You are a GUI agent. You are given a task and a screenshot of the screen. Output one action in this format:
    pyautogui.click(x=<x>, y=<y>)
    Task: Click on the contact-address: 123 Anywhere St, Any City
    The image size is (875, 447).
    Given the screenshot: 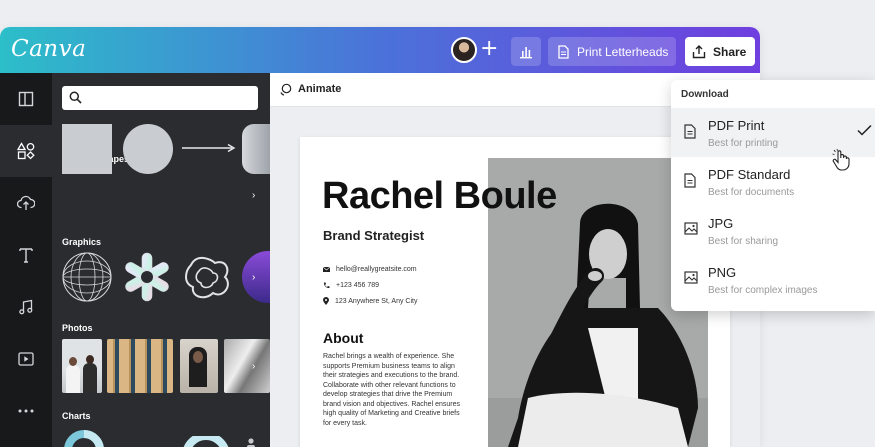 What is the action you would take?
    pyautogui.click(x=370, y=301)
    